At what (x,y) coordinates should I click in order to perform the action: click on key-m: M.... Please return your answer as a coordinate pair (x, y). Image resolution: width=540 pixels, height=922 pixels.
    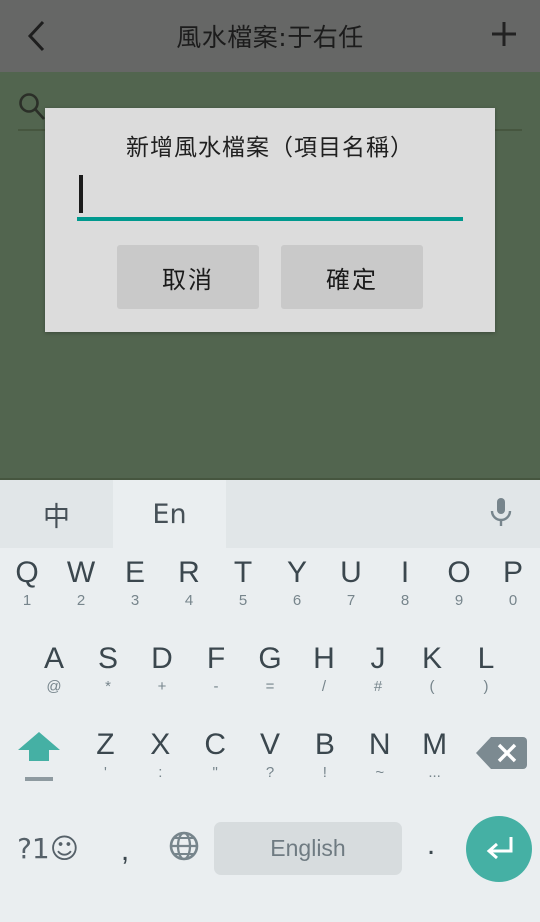
    Looking at the image, I should click on (434, 763).